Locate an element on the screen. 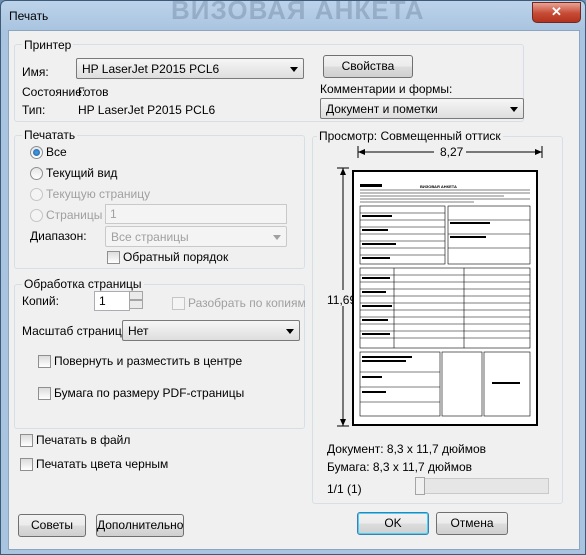 The width and height of the screenshot is (586, 555). print-to-file-label: Печатать в файл is located at coordinates (83, 440).